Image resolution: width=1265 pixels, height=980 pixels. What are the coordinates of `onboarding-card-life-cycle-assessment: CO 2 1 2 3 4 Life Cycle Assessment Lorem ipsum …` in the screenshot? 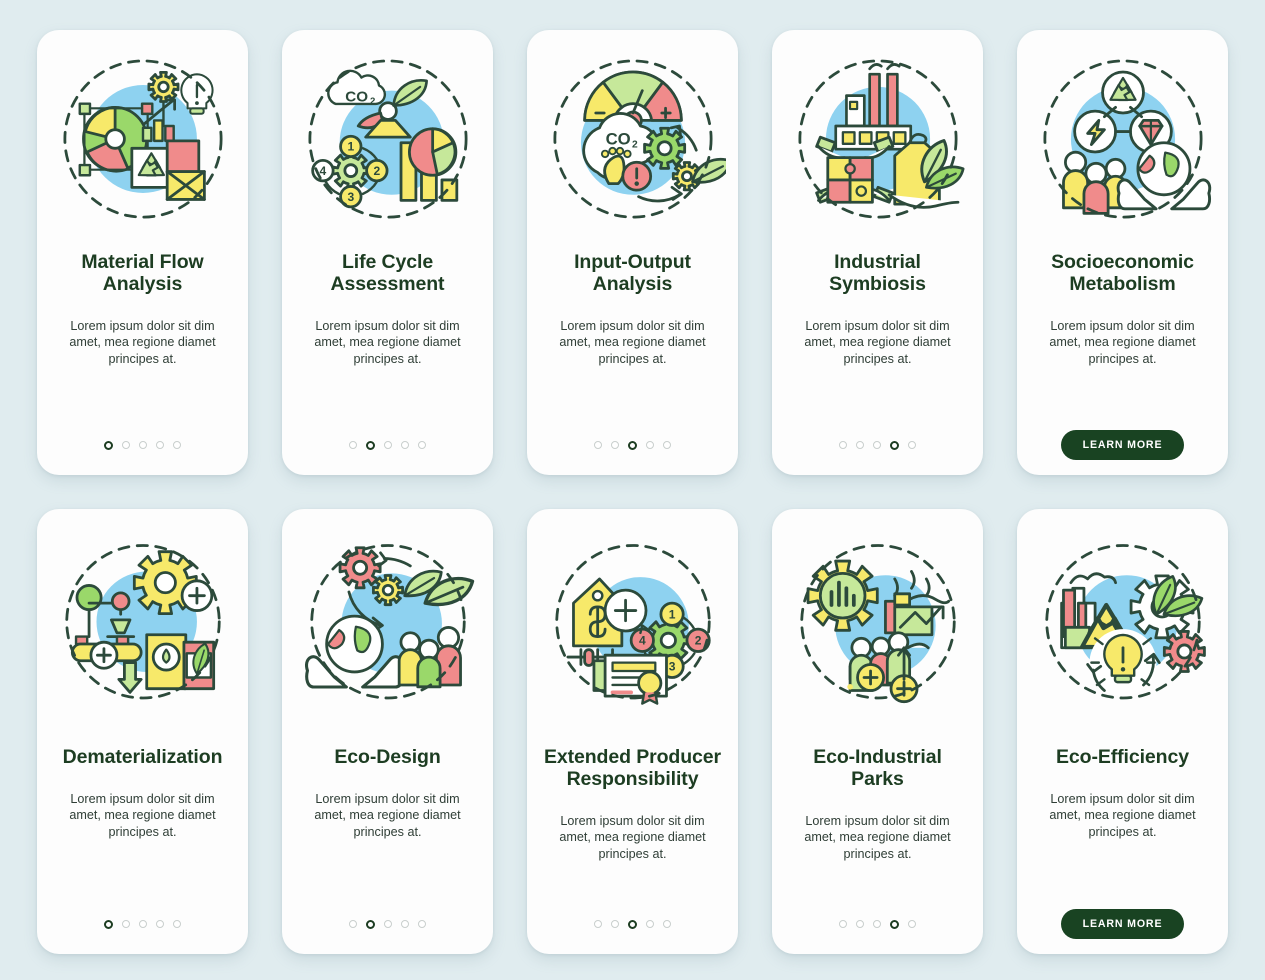 It's located at (387, 252).